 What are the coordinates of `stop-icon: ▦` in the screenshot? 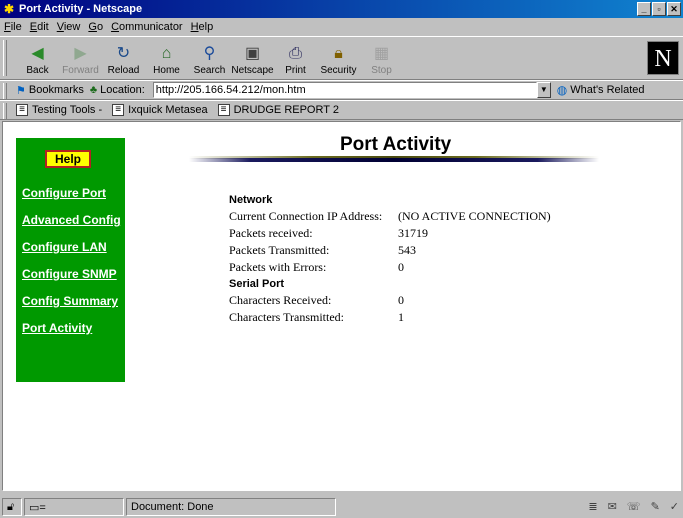 It's located at (381, 53).